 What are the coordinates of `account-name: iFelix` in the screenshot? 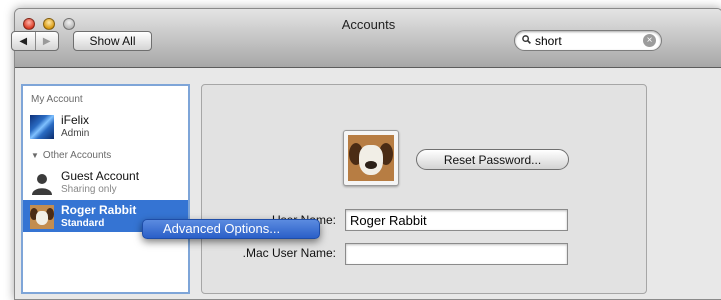 It's located at (75, 120).